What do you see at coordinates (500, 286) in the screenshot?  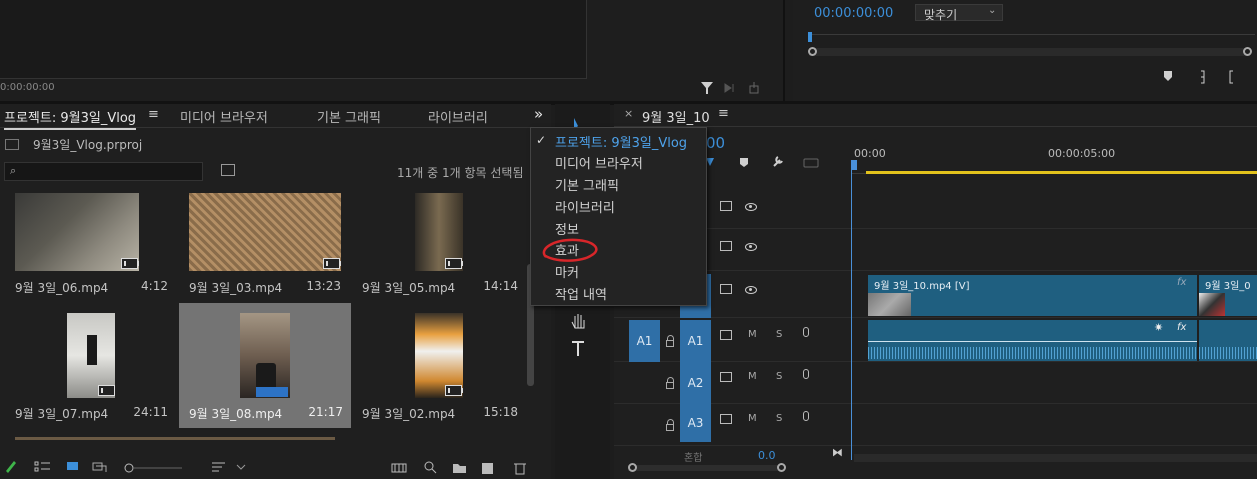 I see `clip-duration: 14:14` at bounding box center [500, 286].